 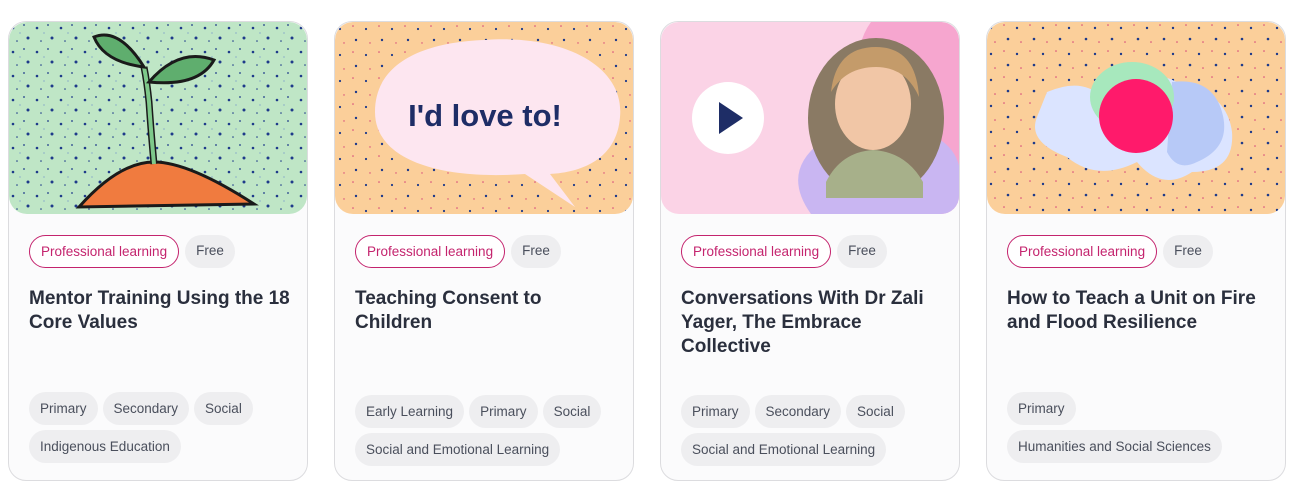 I want to click on abstract-blob-illustration, so click(x=1136, y=118).